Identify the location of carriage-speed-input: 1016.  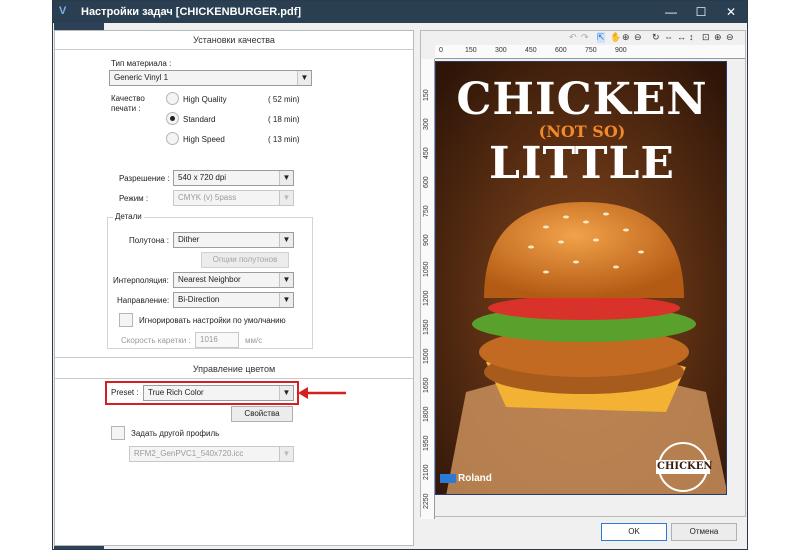
(217, 340).